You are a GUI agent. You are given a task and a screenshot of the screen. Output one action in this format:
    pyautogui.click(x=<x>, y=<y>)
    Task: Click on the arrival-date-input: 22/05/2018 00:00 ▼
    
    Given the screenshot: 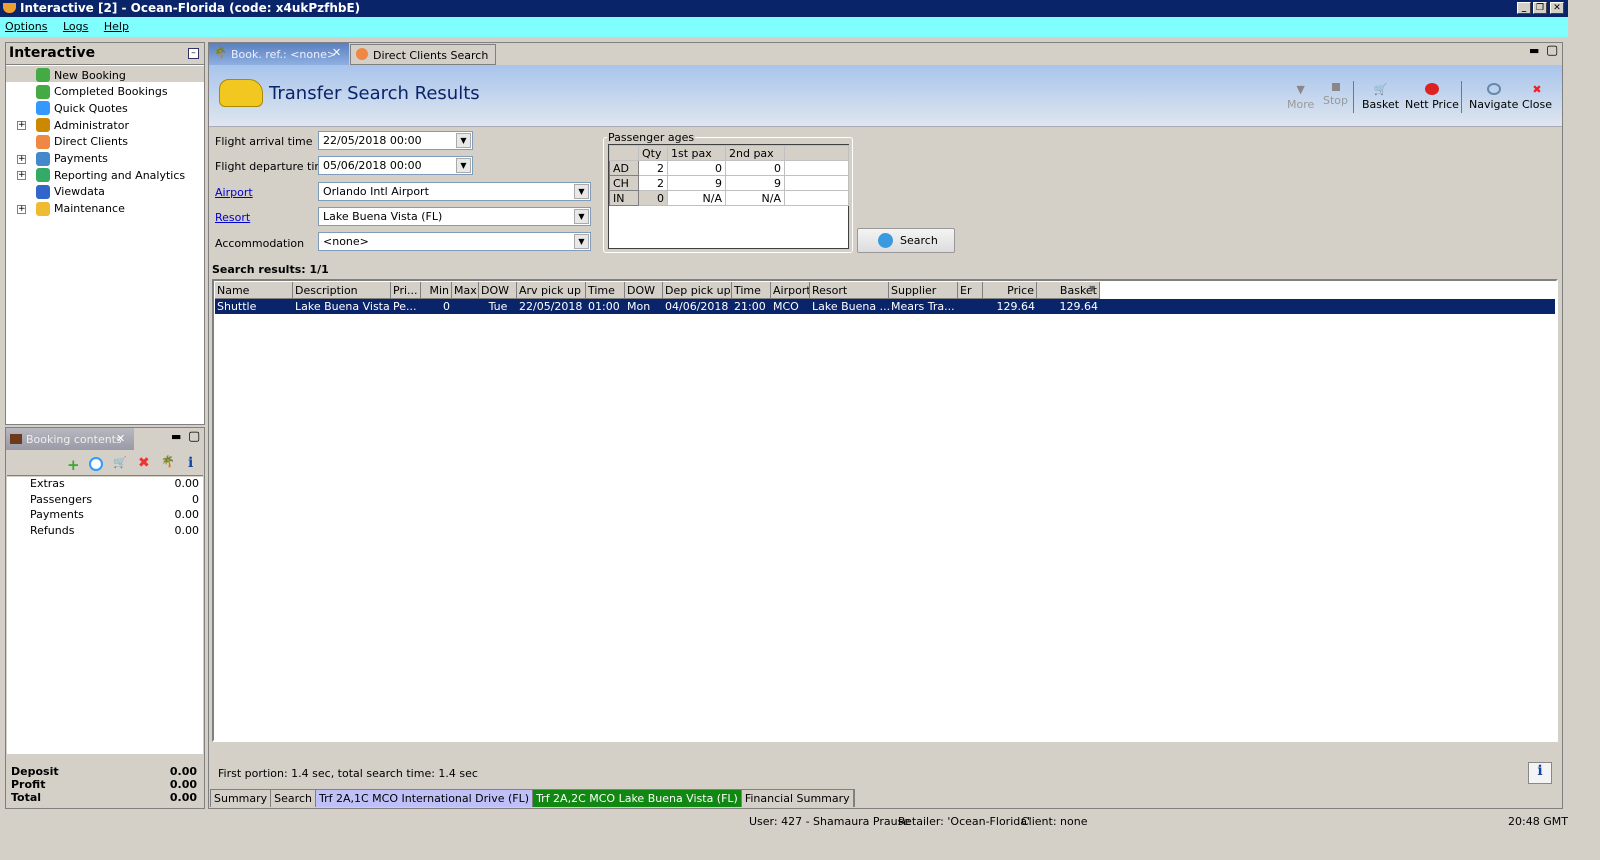 What is the action you would take?
    pyautogui.click(x=395, y=140)
    